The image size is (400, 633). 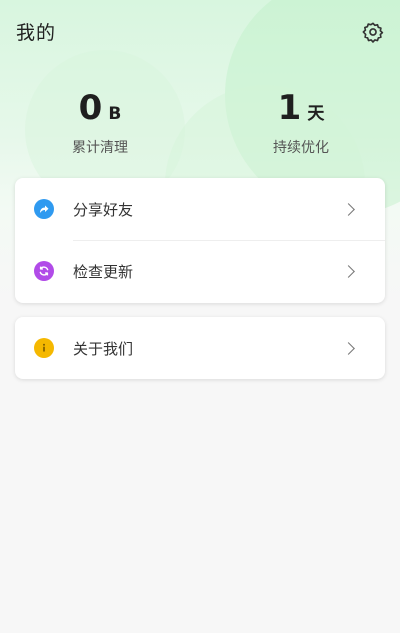 What do you see at coordinates (200, 271) in the screenshot?
I see `check-update-item: 检查更新` at bounding box center [200, 271].